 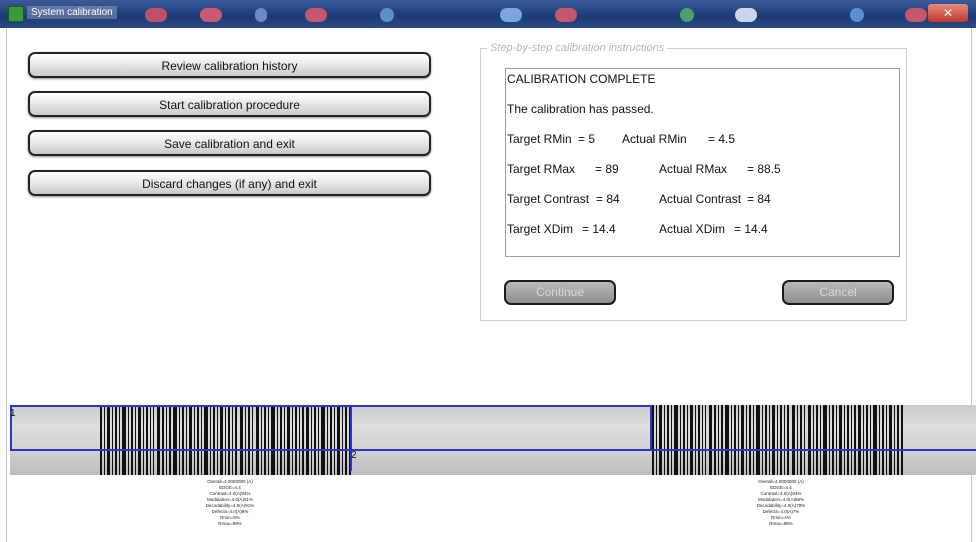 I want to click on actual-contrast-label: Actual Contrast, so click(x=700, y=199).